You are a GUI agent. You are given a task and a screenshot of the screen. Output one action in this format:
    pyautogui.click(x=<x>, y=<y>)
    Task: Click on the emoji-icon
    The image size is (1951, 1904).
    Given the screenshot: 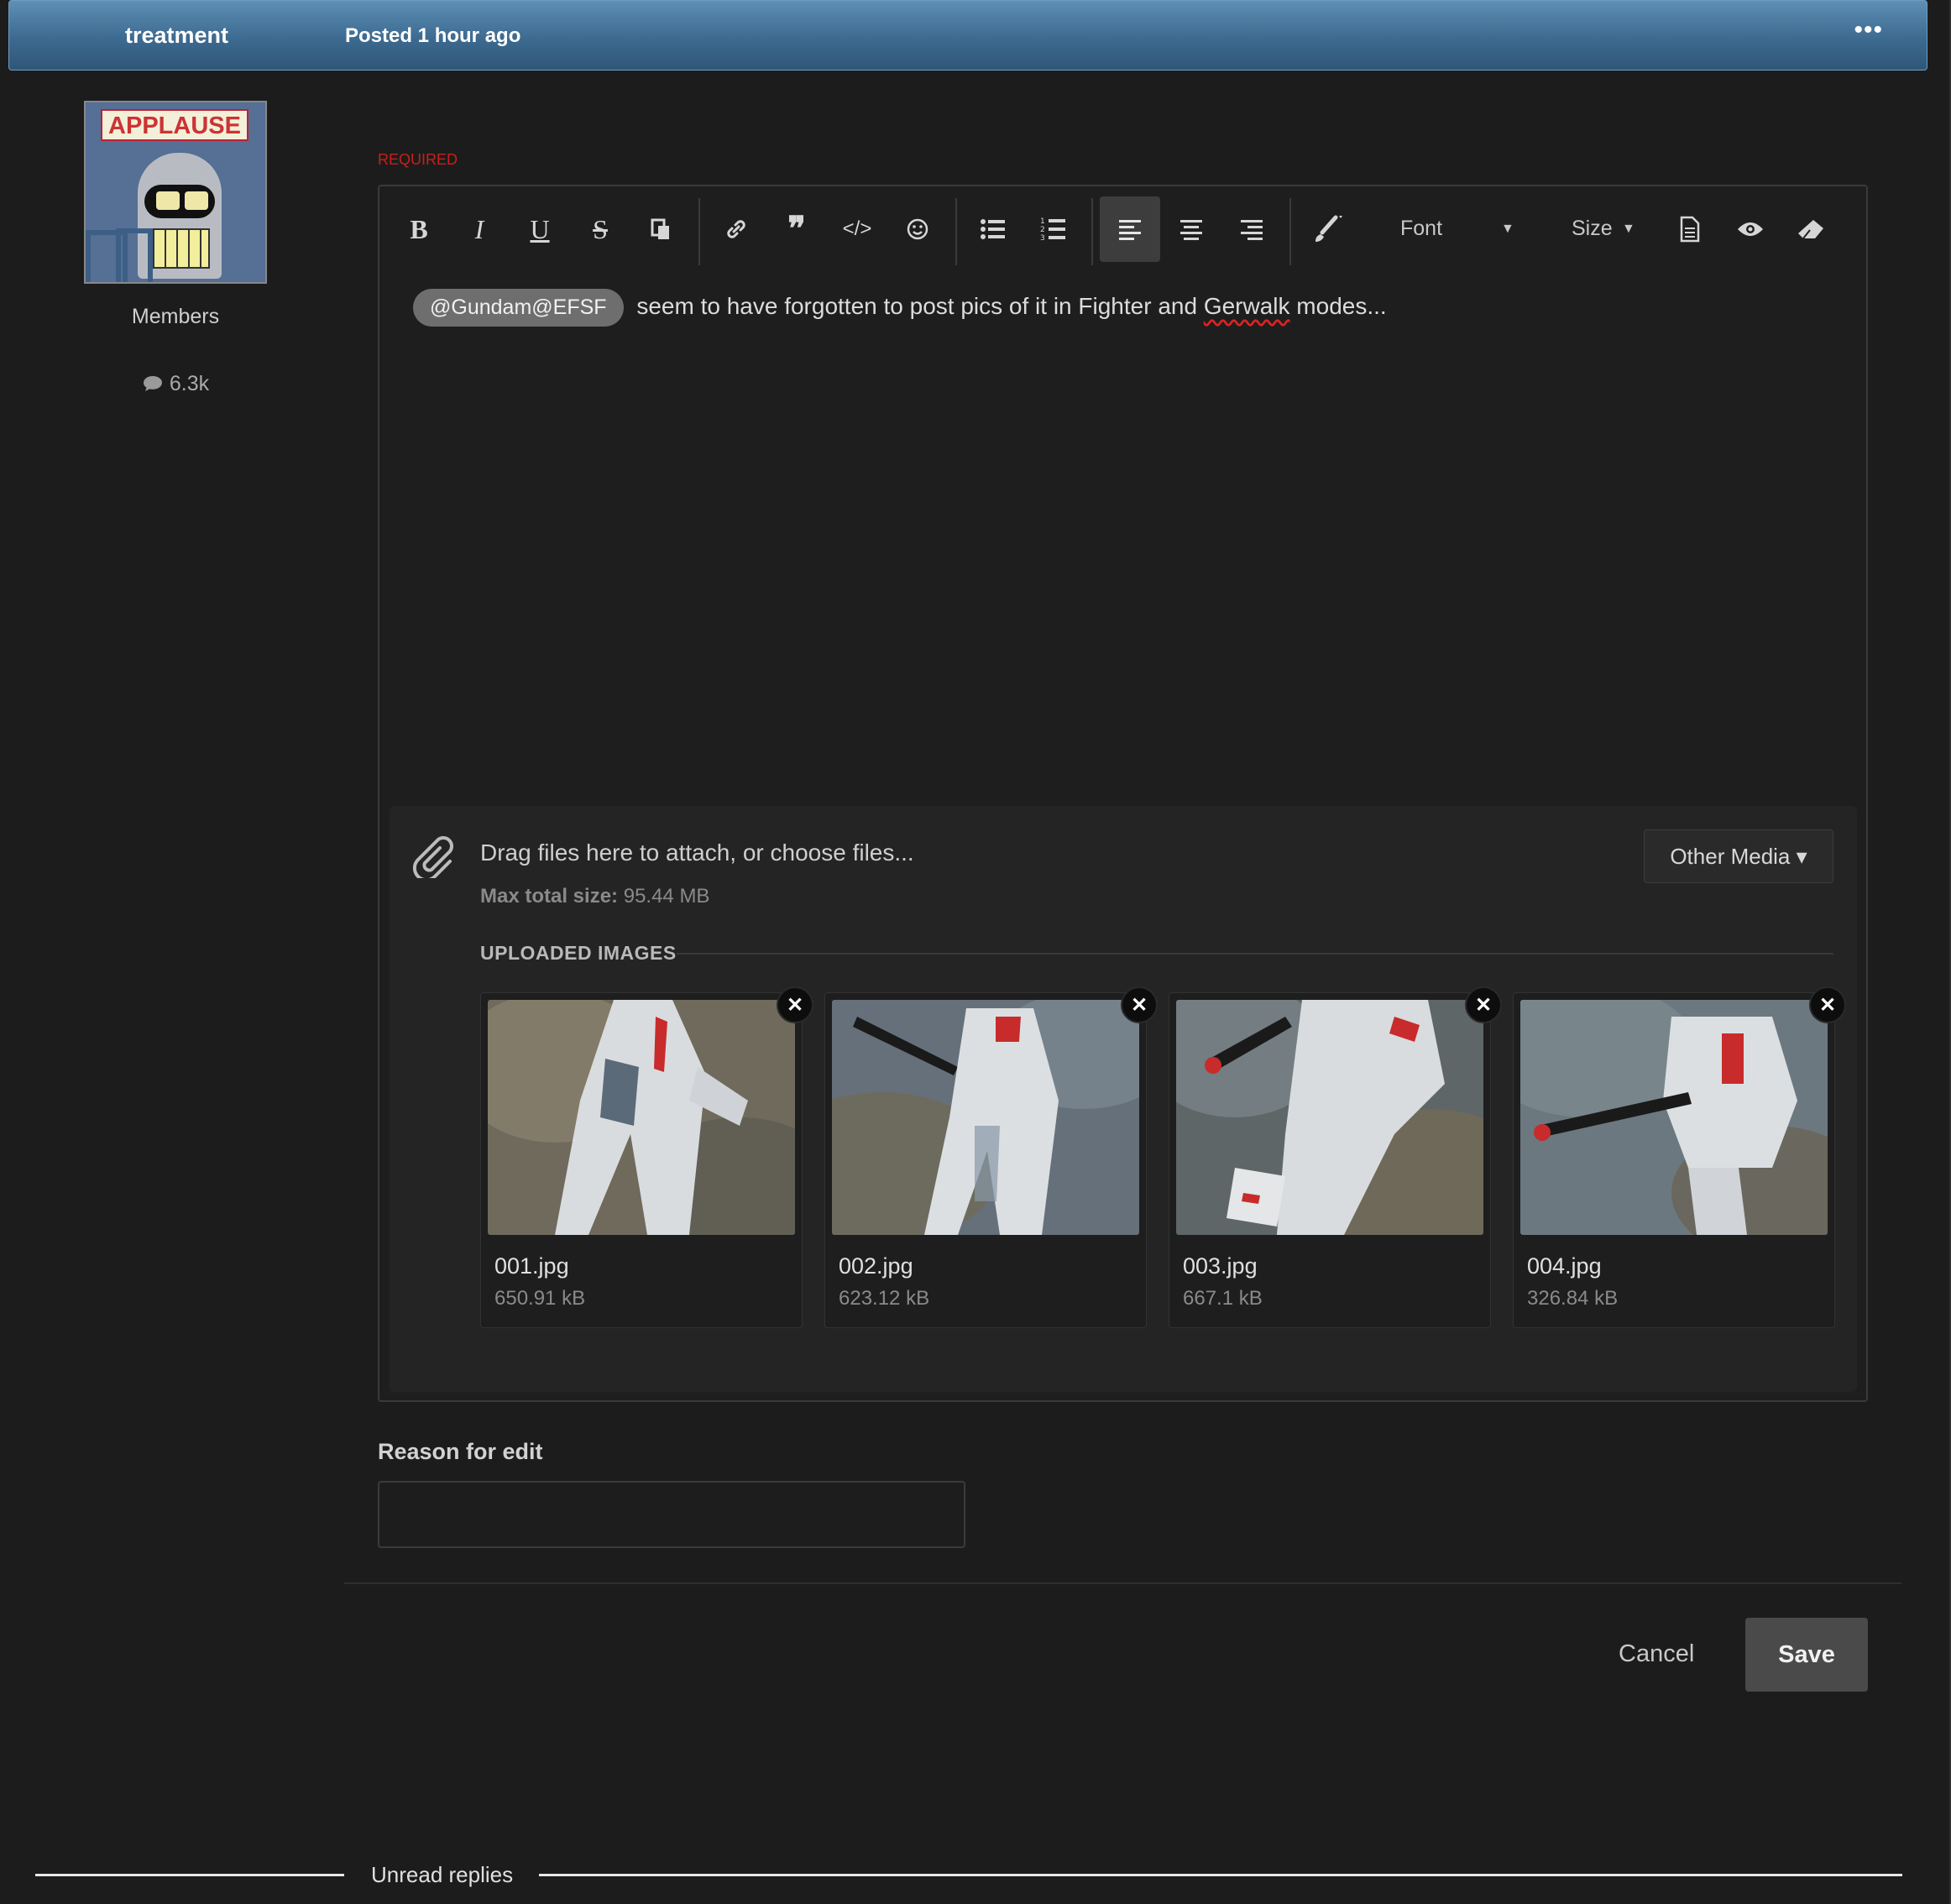 What is the action you would take?
    pyautogui.click(x=917, y=229)
    